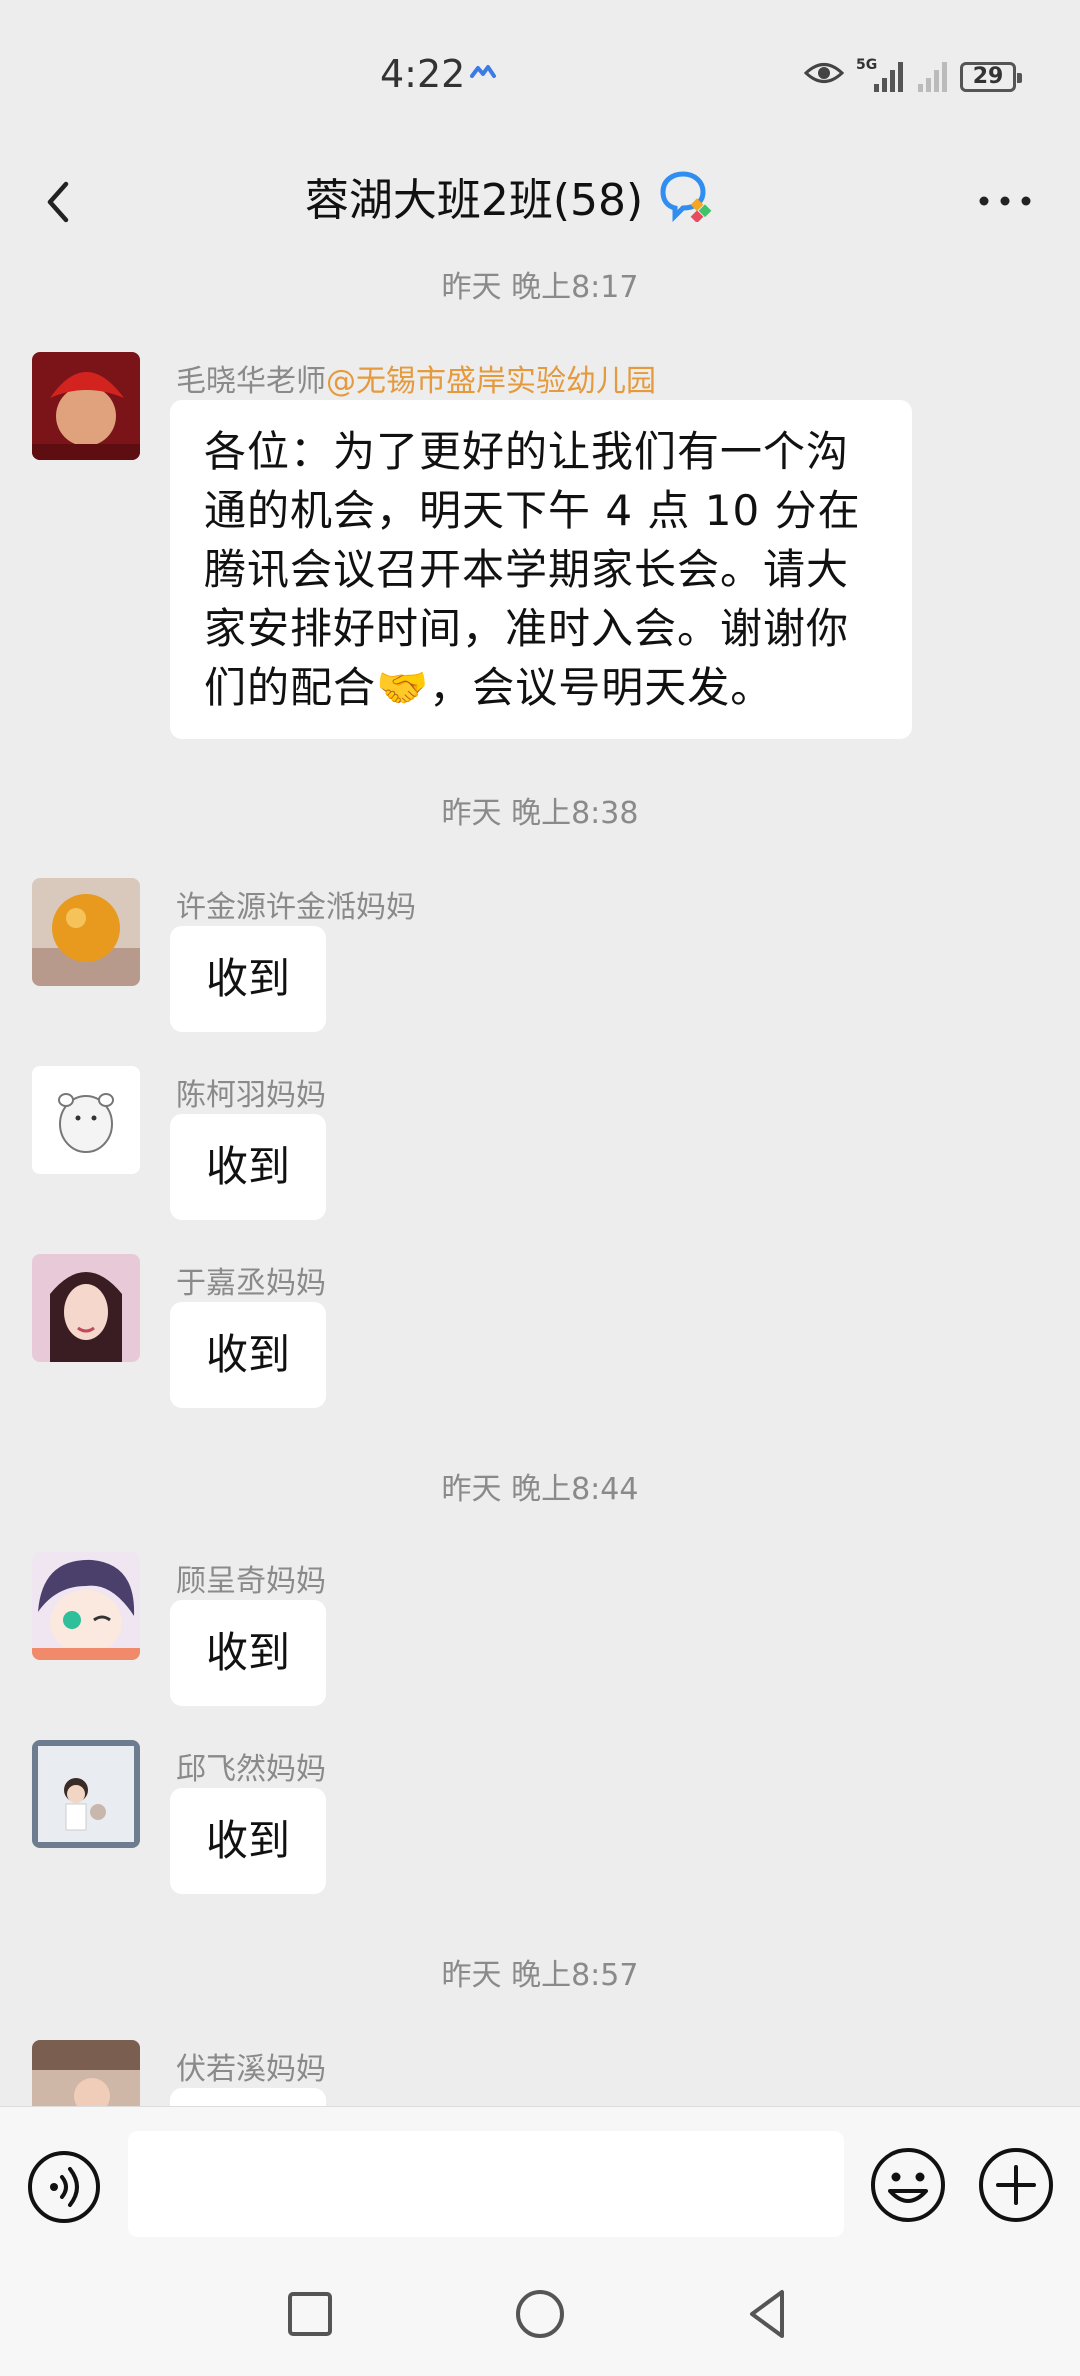 The height and width of the screenshot is (2376, 1080). Describe the element at coordinates (483, 71) in the screenshot. I see `network-speed-icon` at that location.